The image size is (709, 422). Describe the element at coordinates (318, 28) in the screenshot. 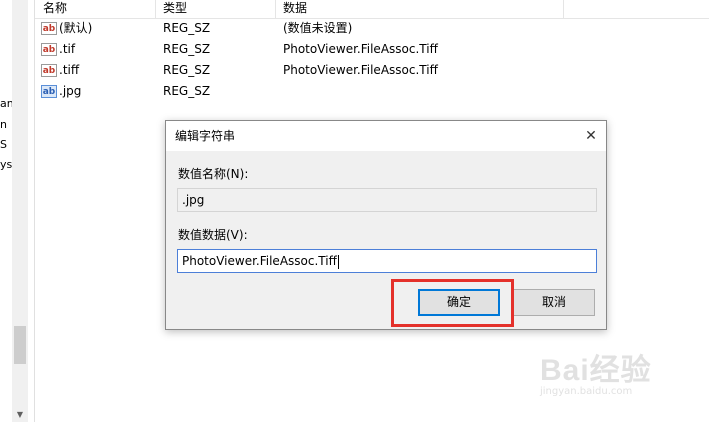

I see `value-data: (数值未设置)` at that location.